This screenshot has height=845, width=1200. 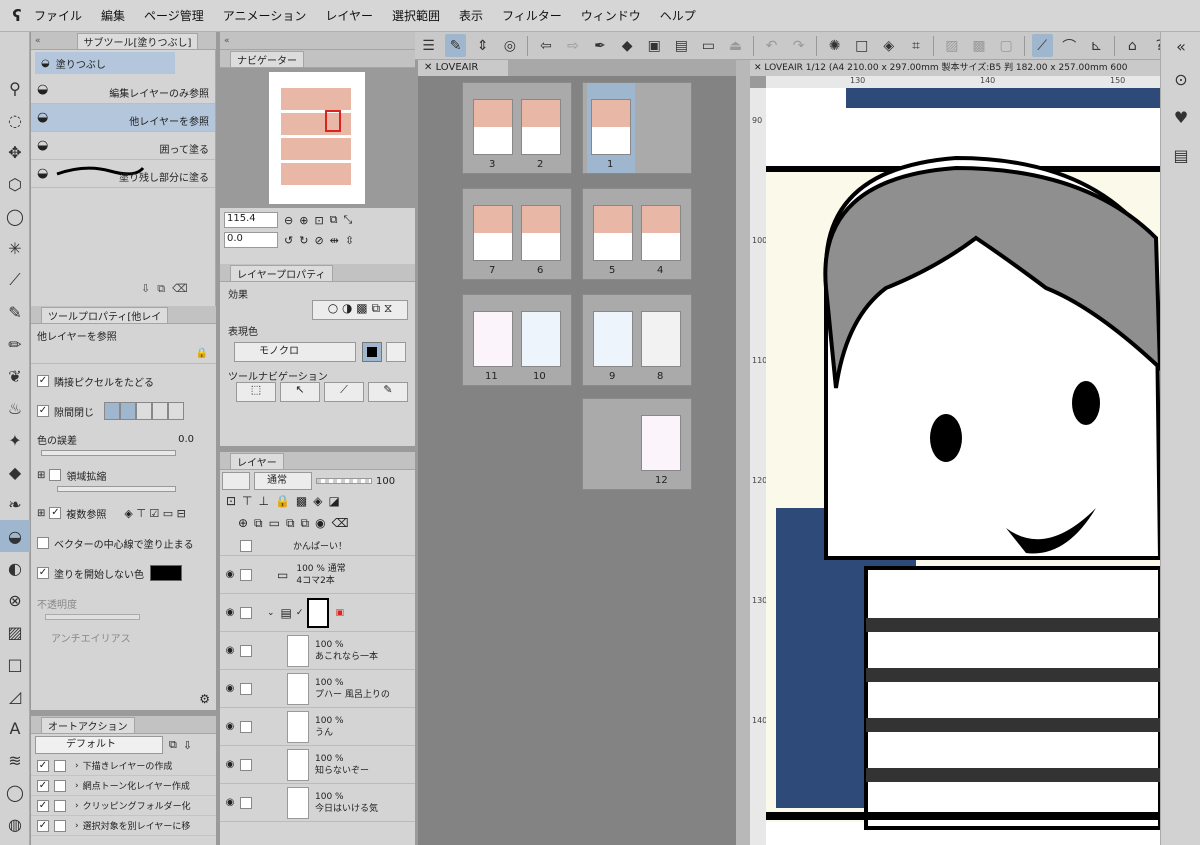 What do you see at coordinates (300, 392) in the screenshot?
I see `pointer-tool-button: ↖` at bounding box center [300, 392].